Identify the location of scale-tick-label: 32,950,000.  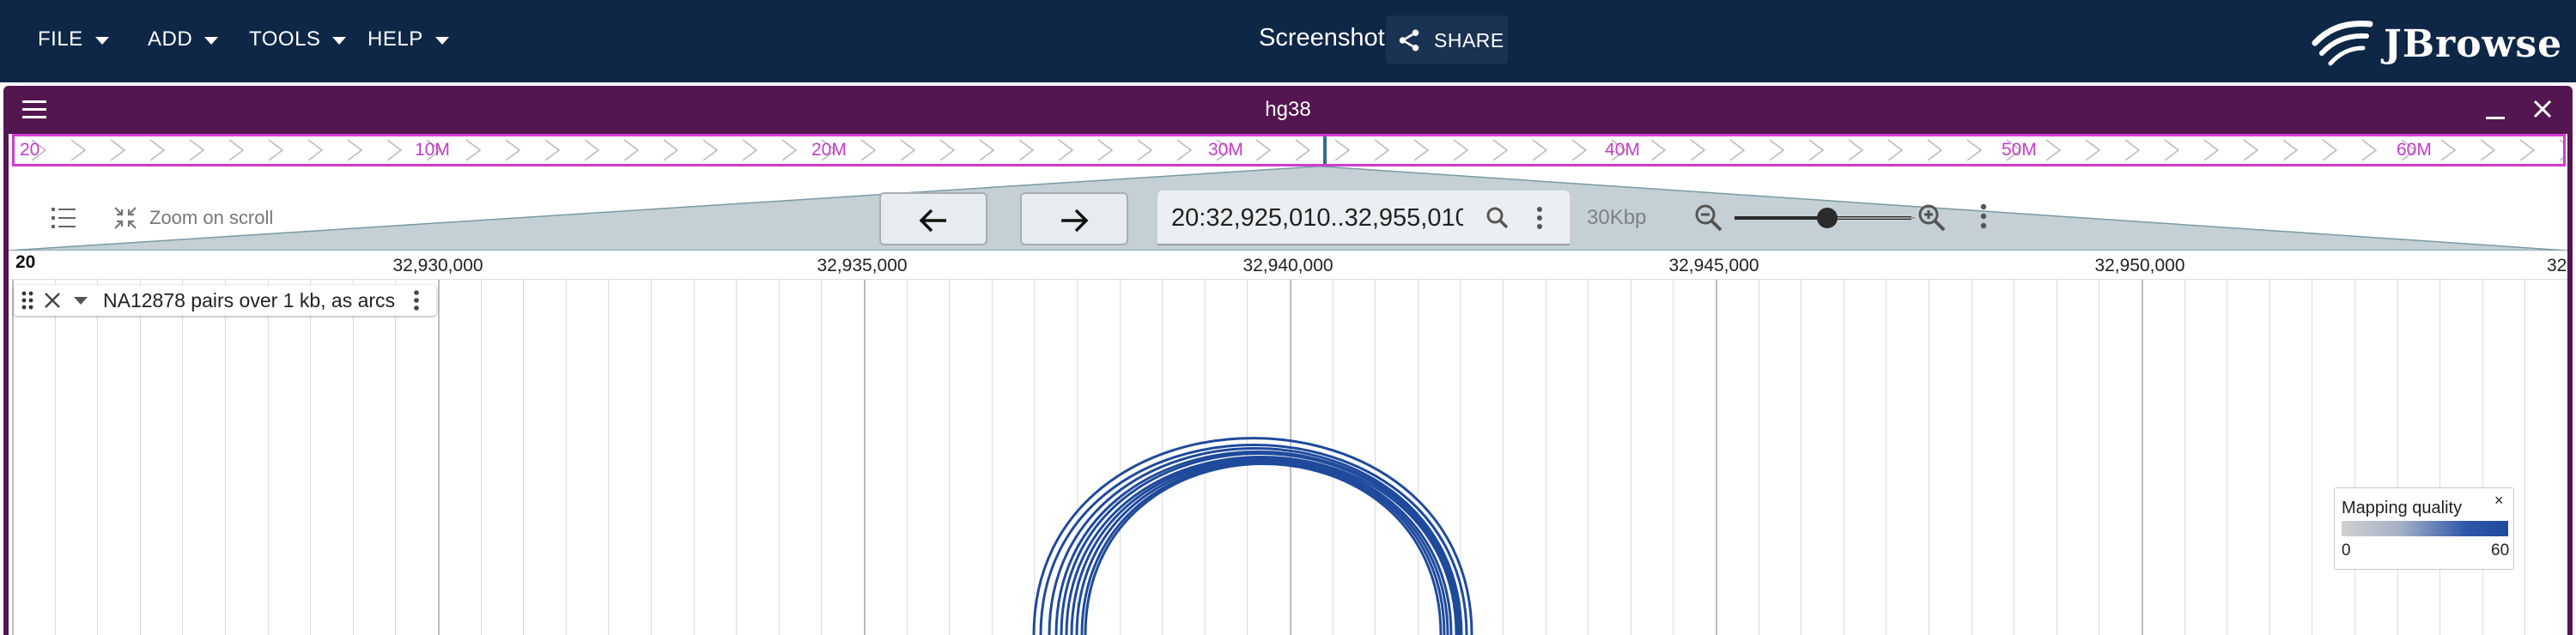
(2140, 265).